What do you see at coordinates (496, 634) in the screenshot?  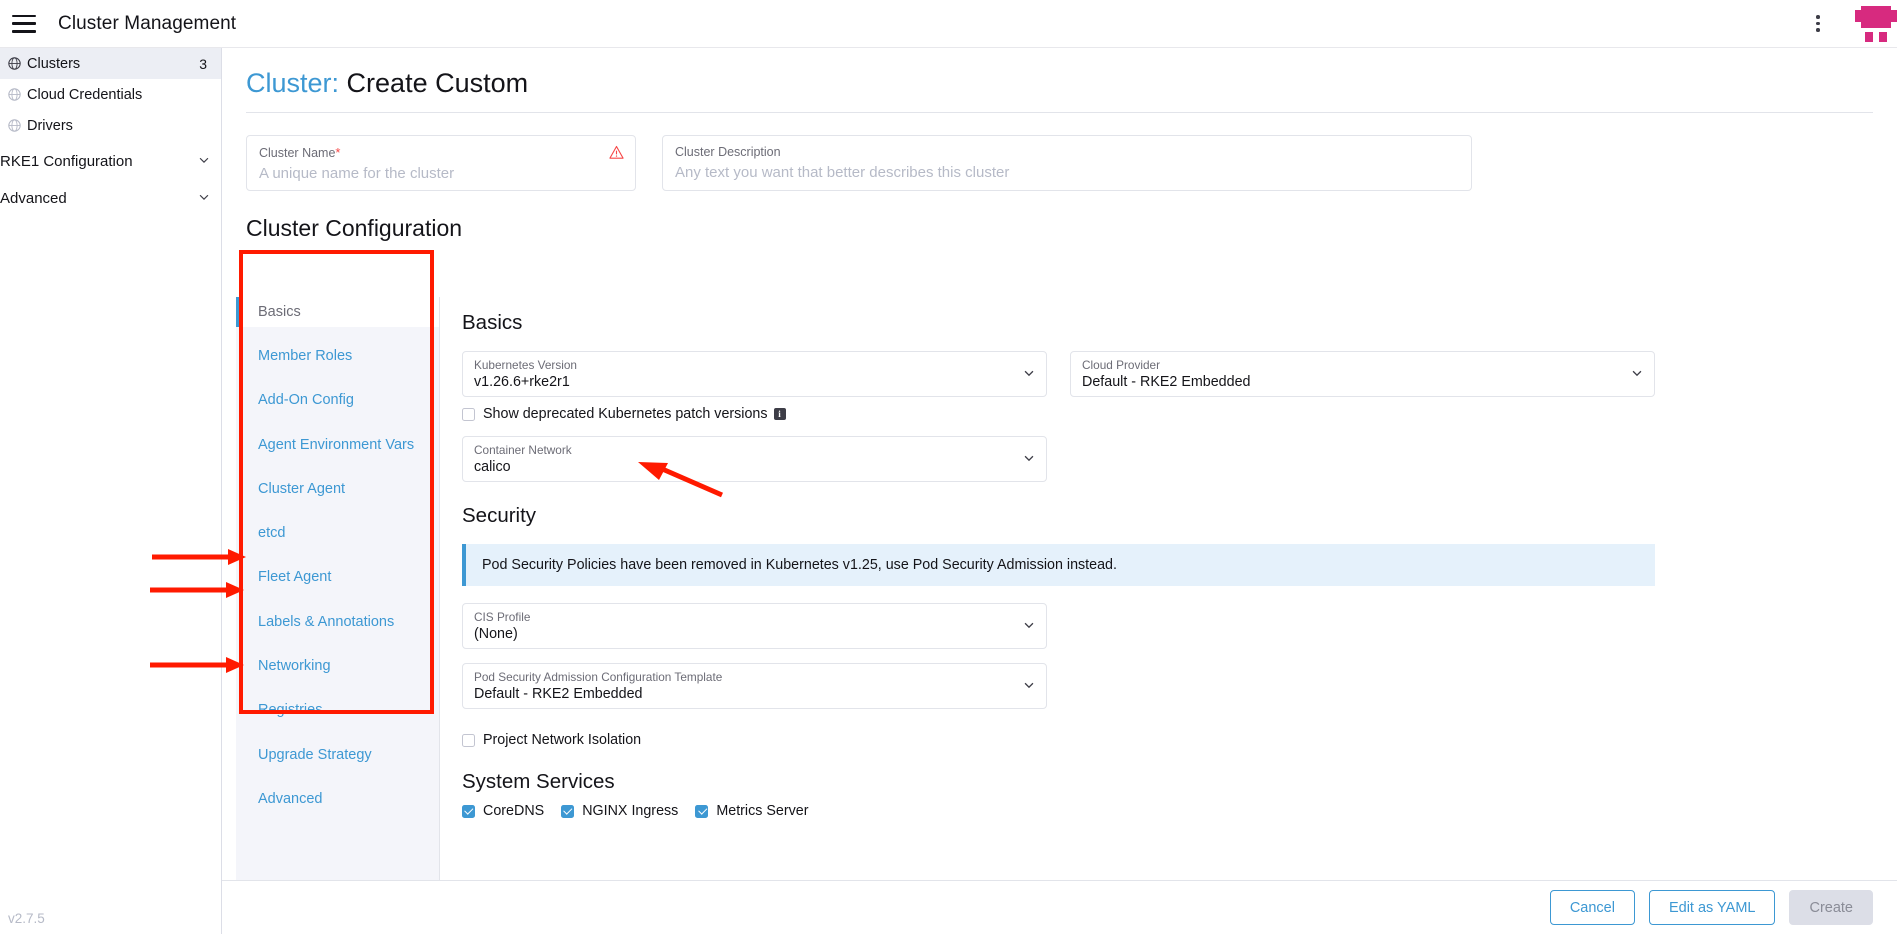 I see `cis-profile-value: (None)` at bounding box center [496, 634].